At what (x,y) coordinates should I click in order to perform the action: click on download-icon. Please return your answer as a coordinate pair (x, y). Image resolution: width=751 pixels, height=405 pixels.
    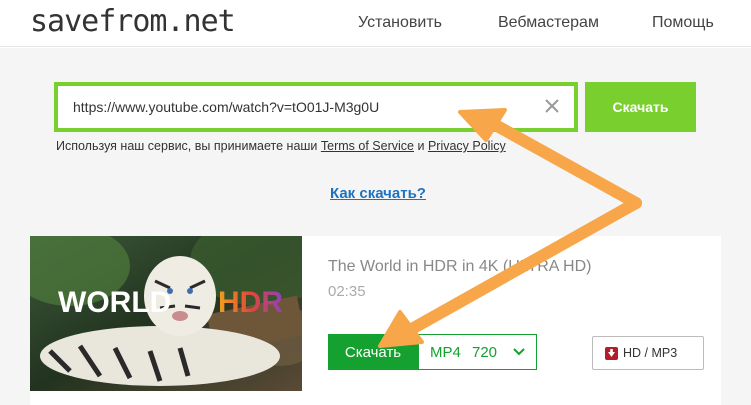
    Looking at the image, I should click on (611, 353).